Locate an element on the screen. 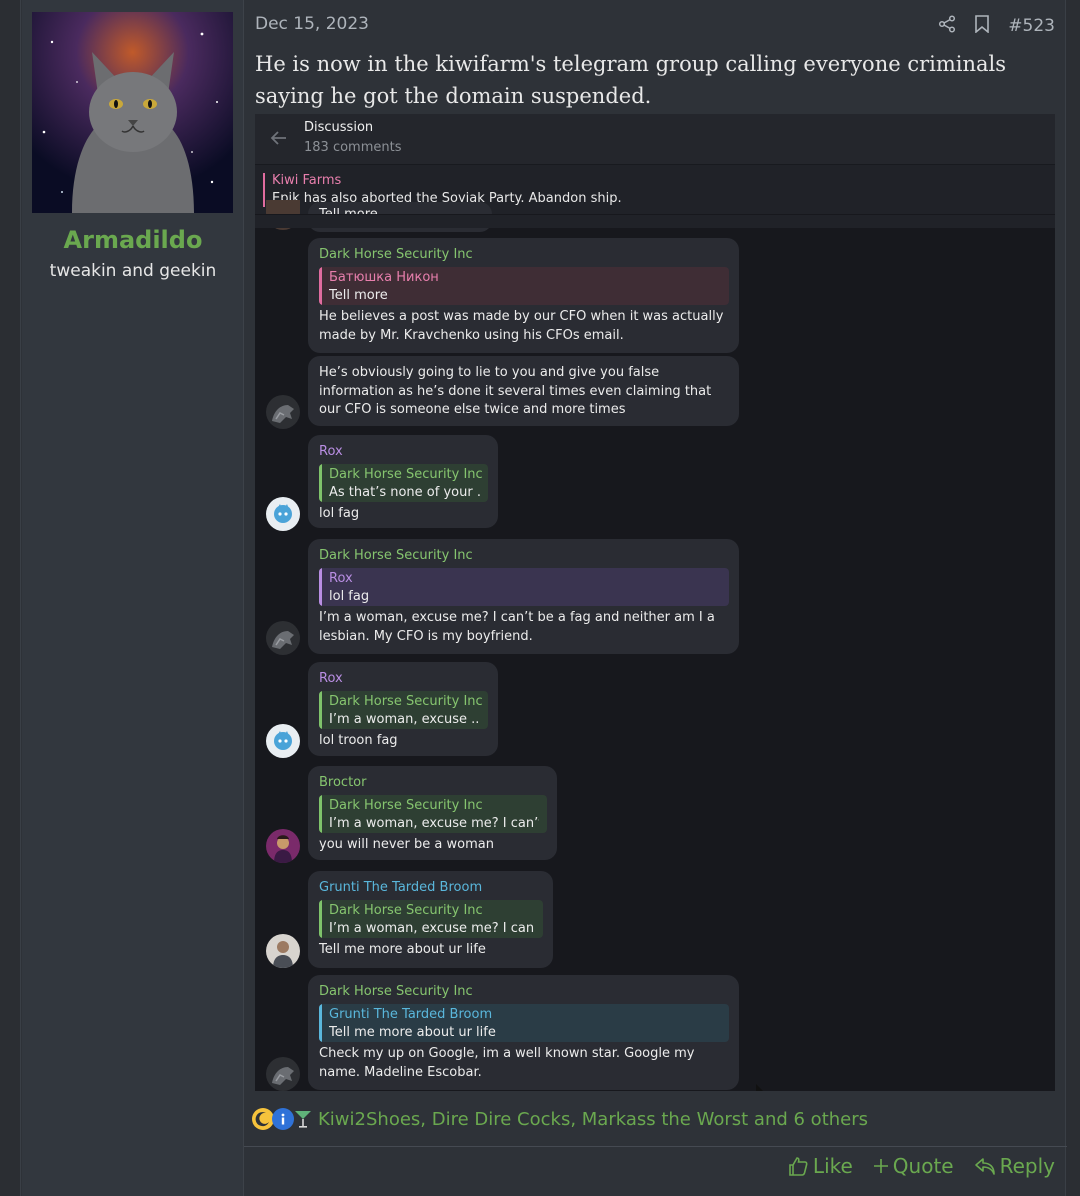 The height and width of the screenshot is (1196, 1080). thumbs-up-icon is located at coordinates (798, 1166).